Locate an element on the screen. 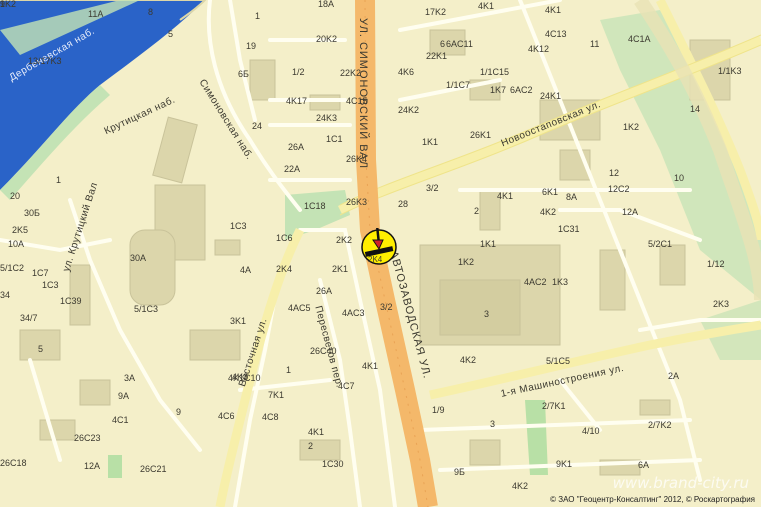 Image resolution: width=761 pixels, height=507 pixels. building-number-label: 10A is located at coordinates (16, 244).